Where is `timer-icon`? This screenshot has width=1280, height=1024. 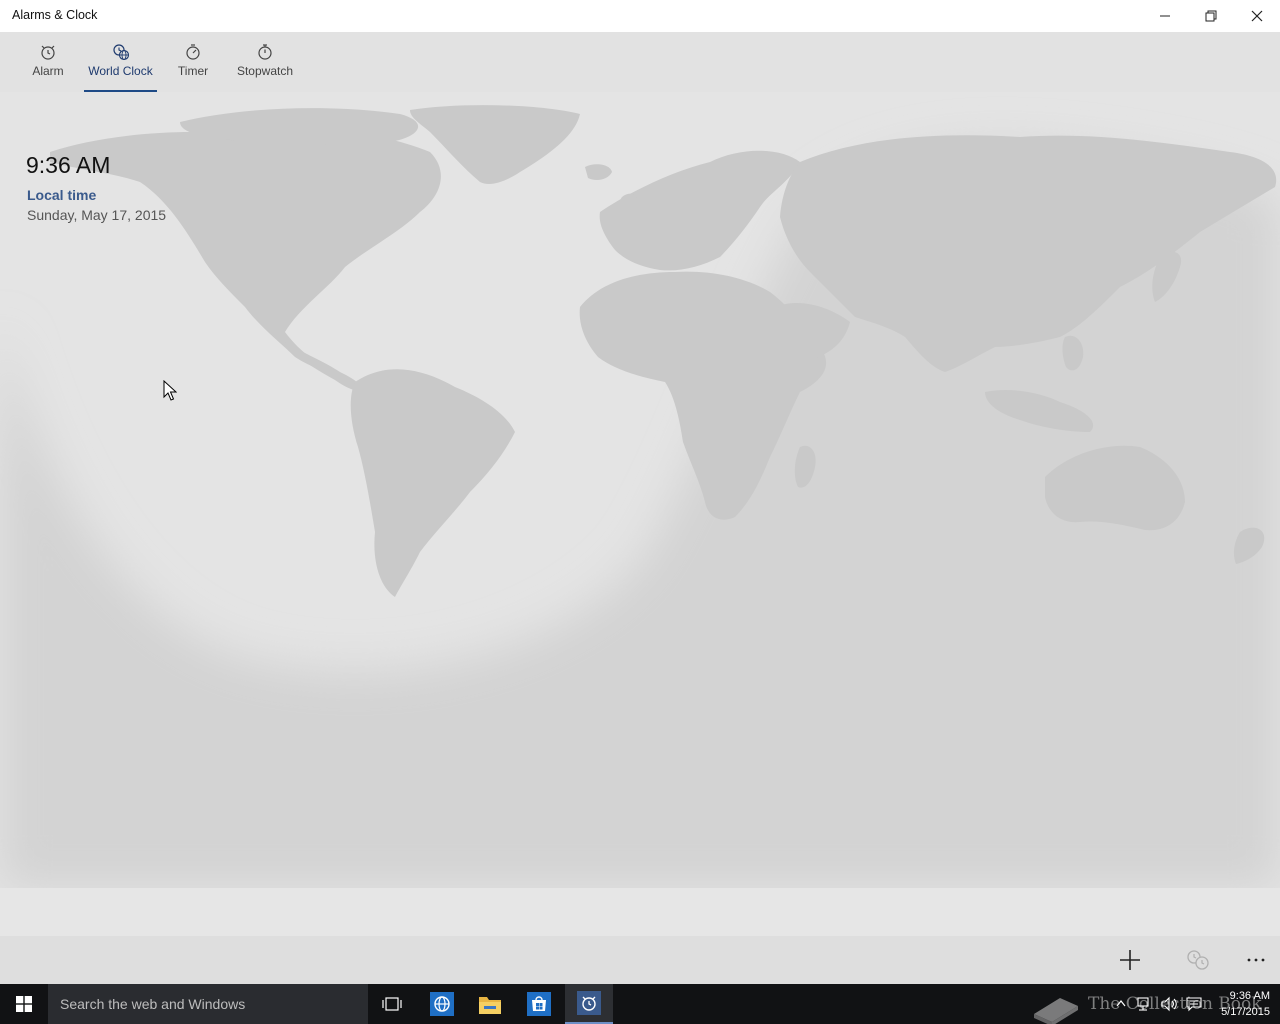
timer-icon is located at coordinates (193, 52).